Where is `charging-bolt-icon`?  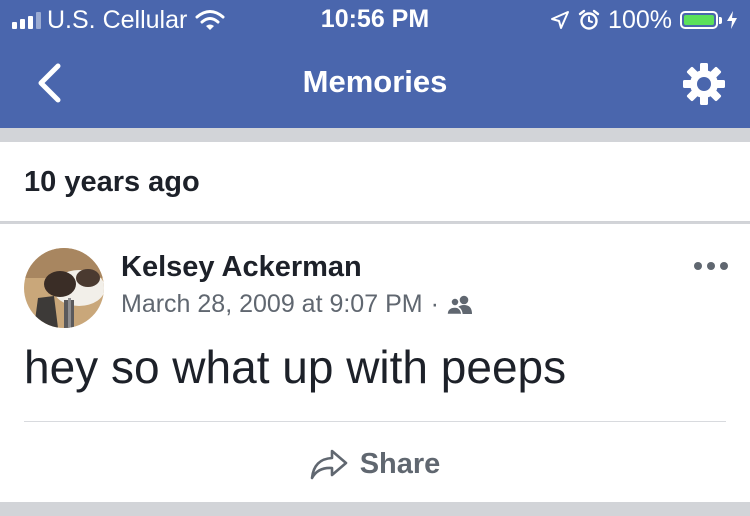
charging-bolt-icon is located at coordinates (732, 20).